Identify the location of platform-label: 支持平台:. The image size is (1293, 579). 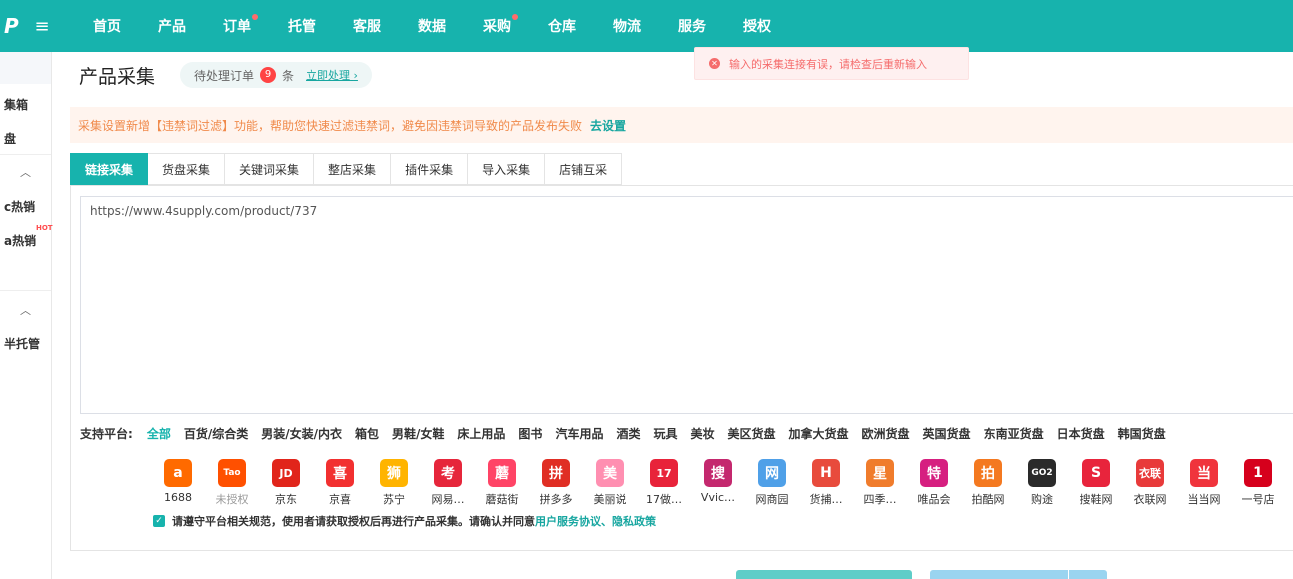
(106, 433).